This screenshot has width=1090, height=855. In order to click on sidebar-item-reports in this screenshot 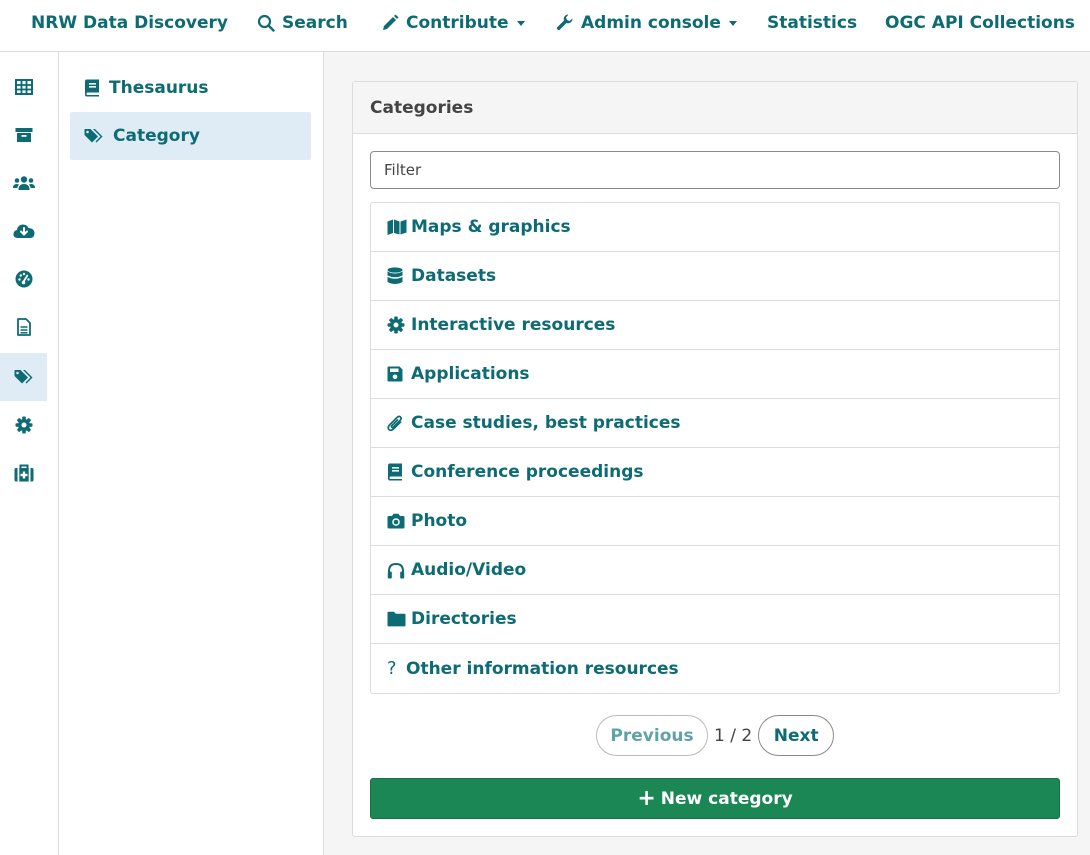, I will do `click(23, 327)`.